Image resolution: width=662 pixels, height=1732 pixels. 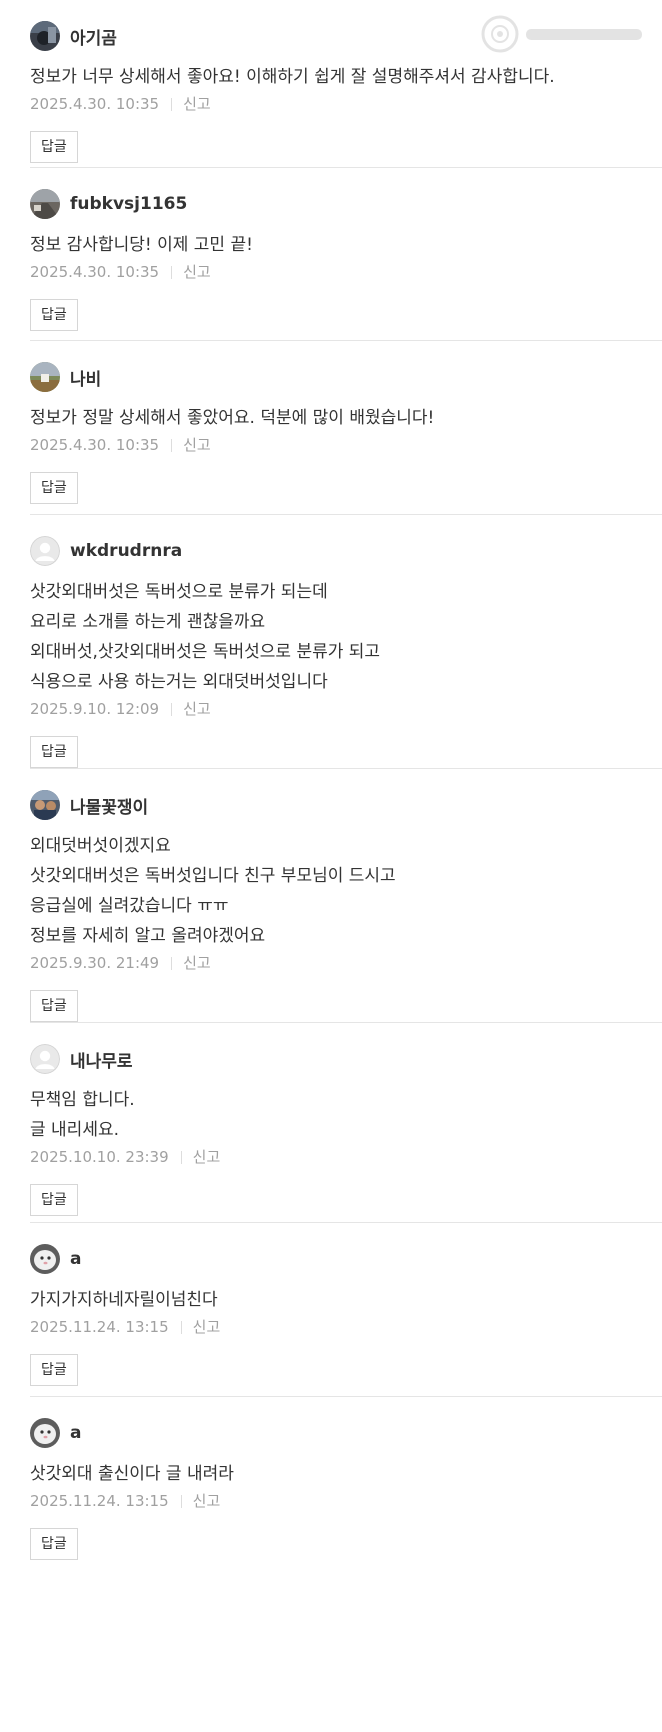 What do you see at coordinates (346, 1157) in the screenshot?
I see `comment-meta: 2025.10.10. 23:39 신고` at bounding box center [346, 1157].